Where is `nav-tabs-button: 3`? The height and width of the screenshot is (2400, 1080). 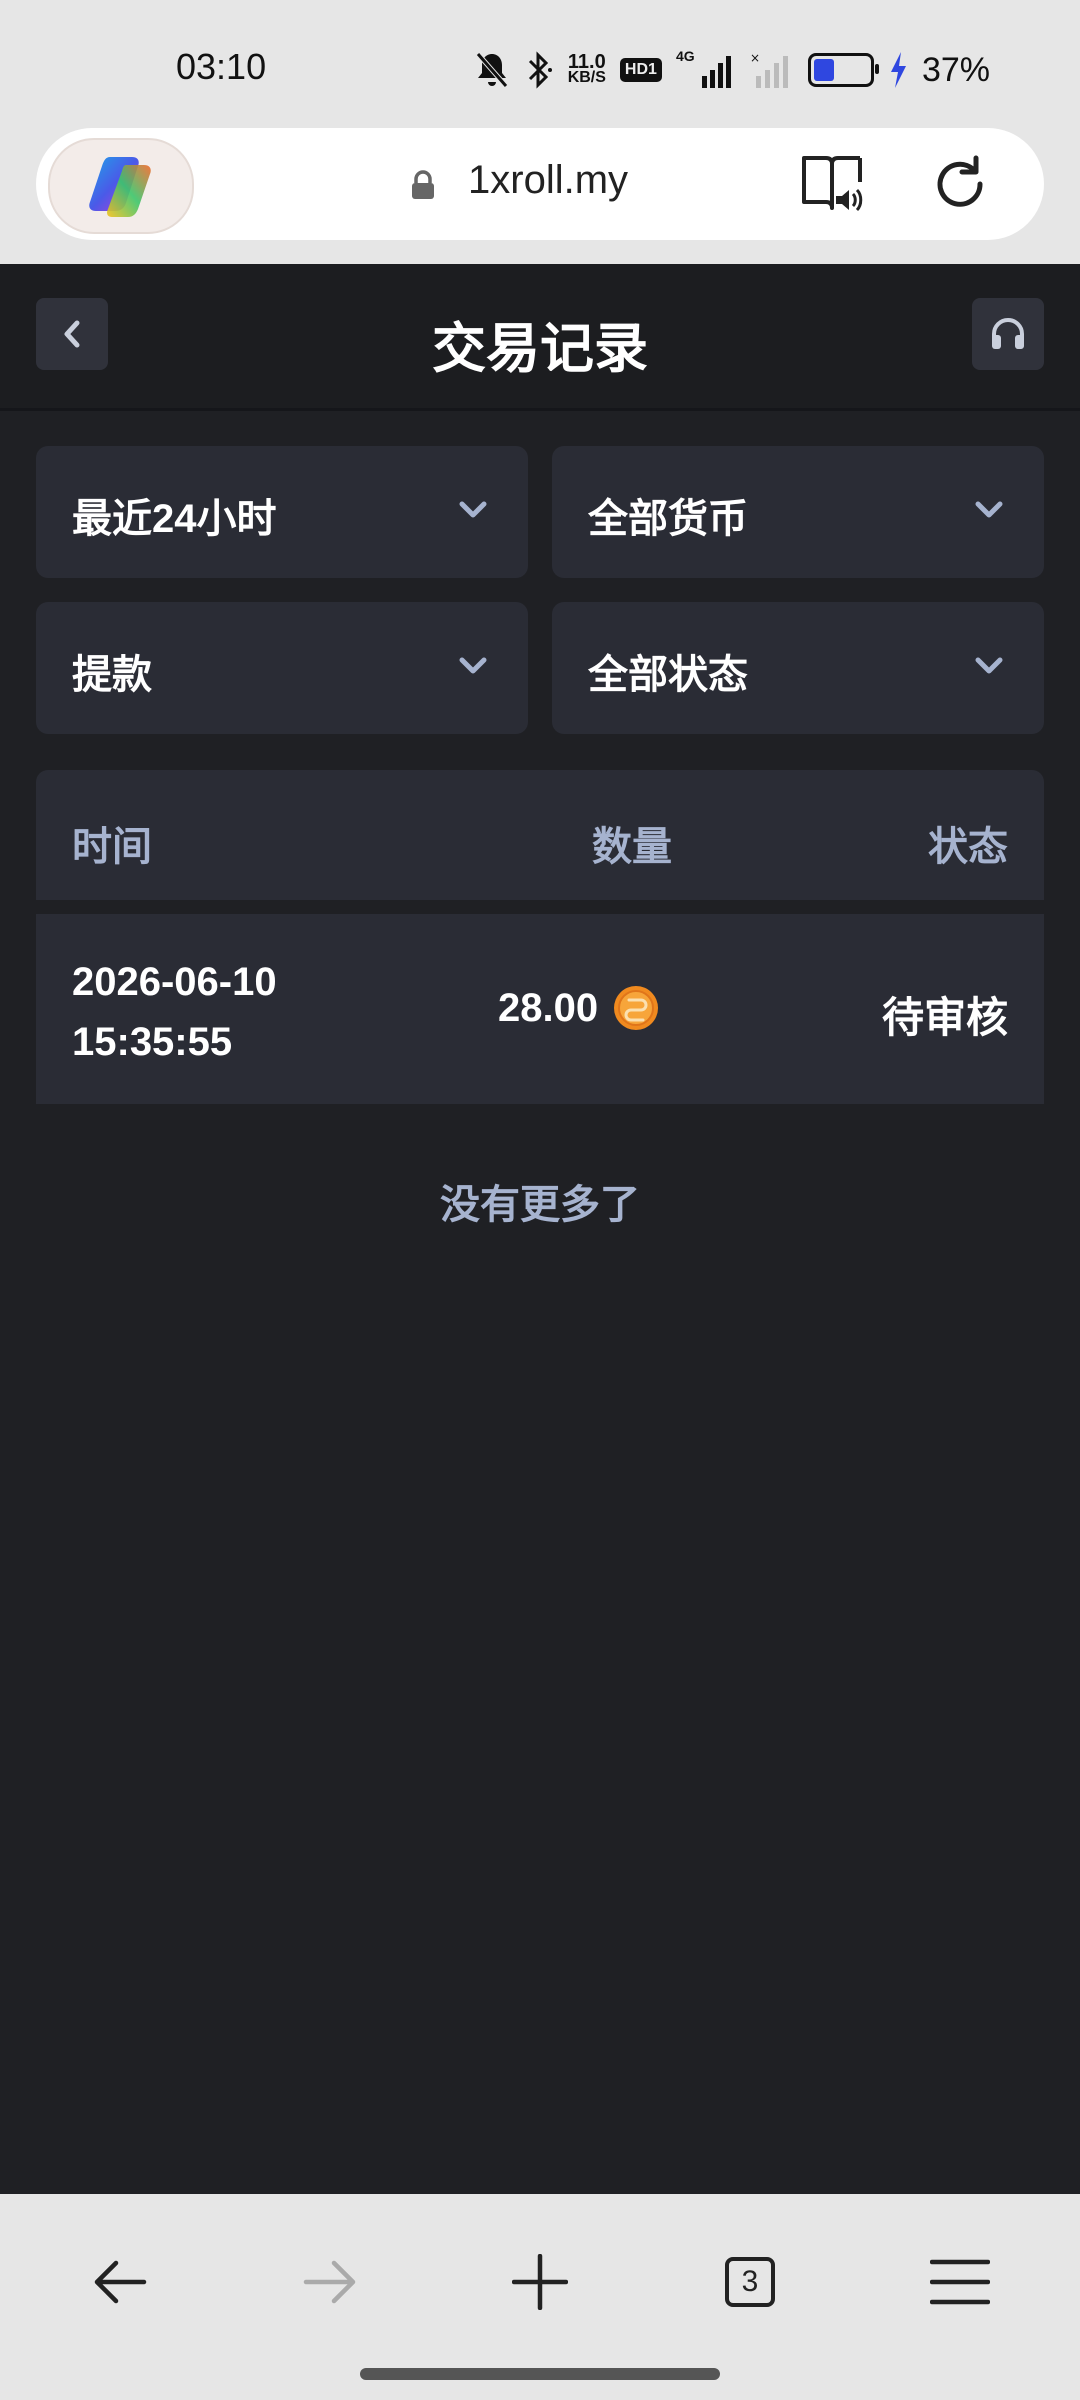 nav-tabs-button: 3 is located at coordinates (750, 2282).